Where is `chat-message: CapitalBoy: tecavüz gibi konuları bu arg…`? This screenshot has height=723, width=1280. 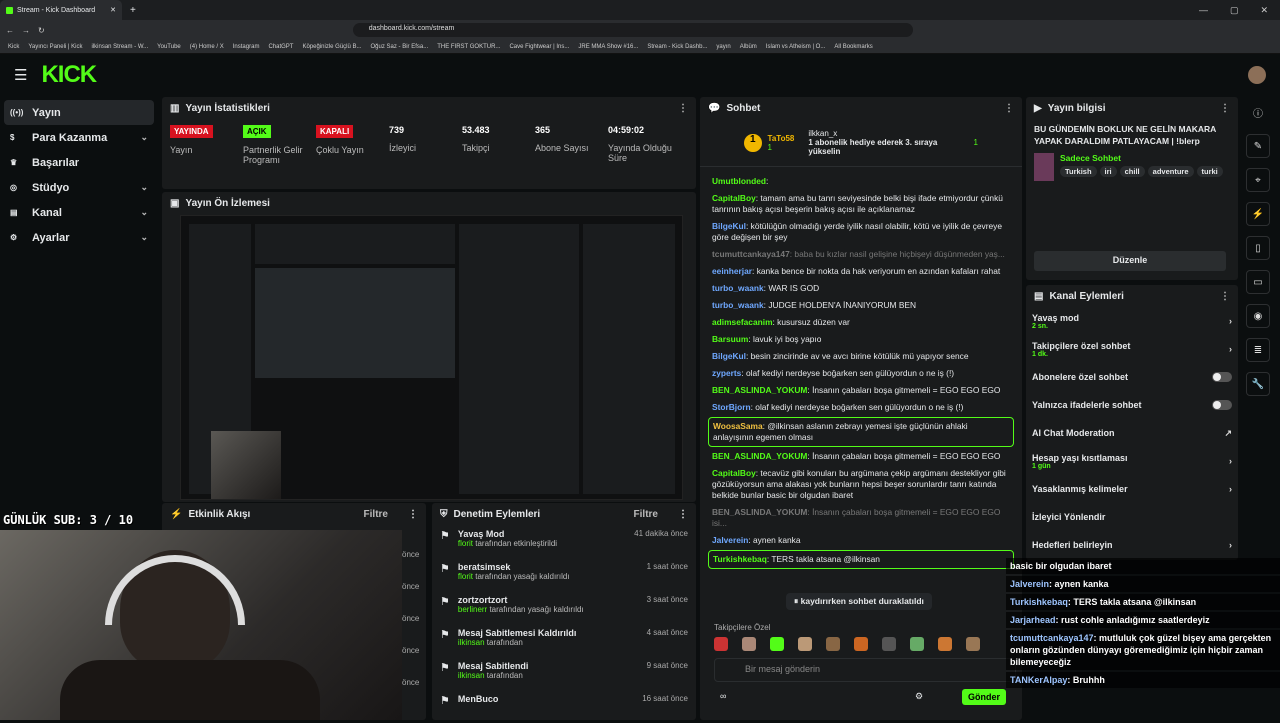
chat-message: CapitalBoy: tecavüz gibi konuları bu arg… is located at coordinates (861, 484).